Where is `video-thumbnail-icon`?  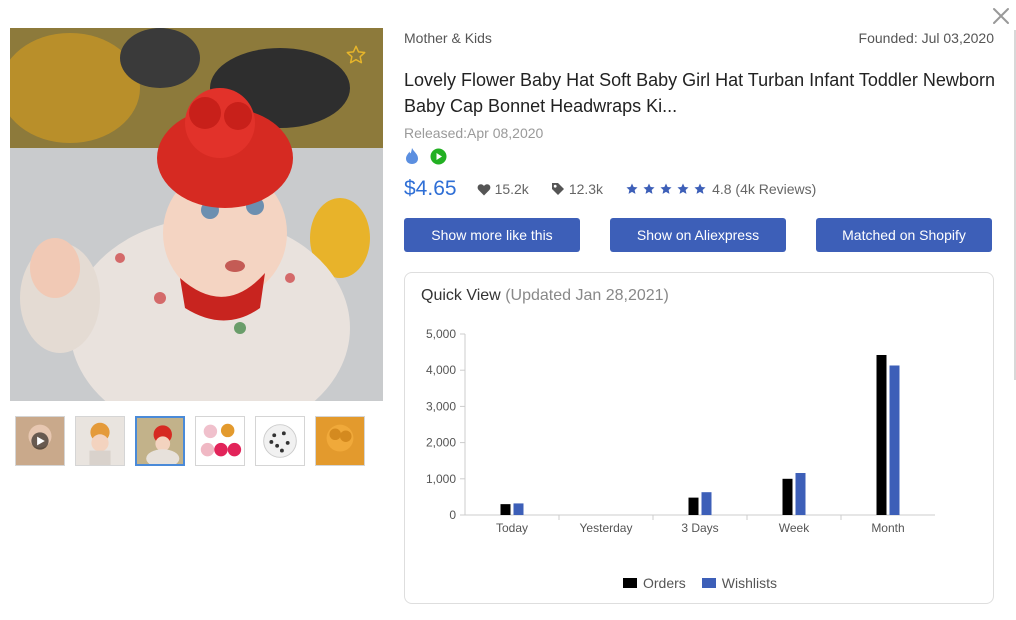
video-thumbnail-icon is located at coordinates (40, 441).